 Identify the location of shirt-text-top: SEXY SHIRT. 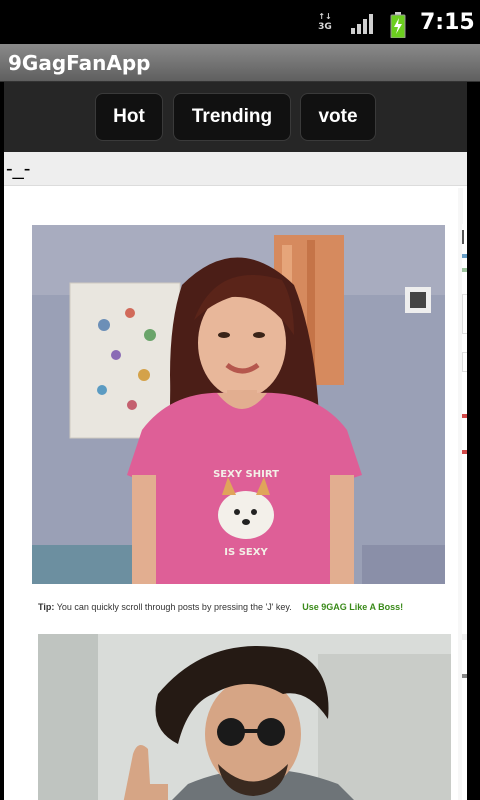
(246, 474).